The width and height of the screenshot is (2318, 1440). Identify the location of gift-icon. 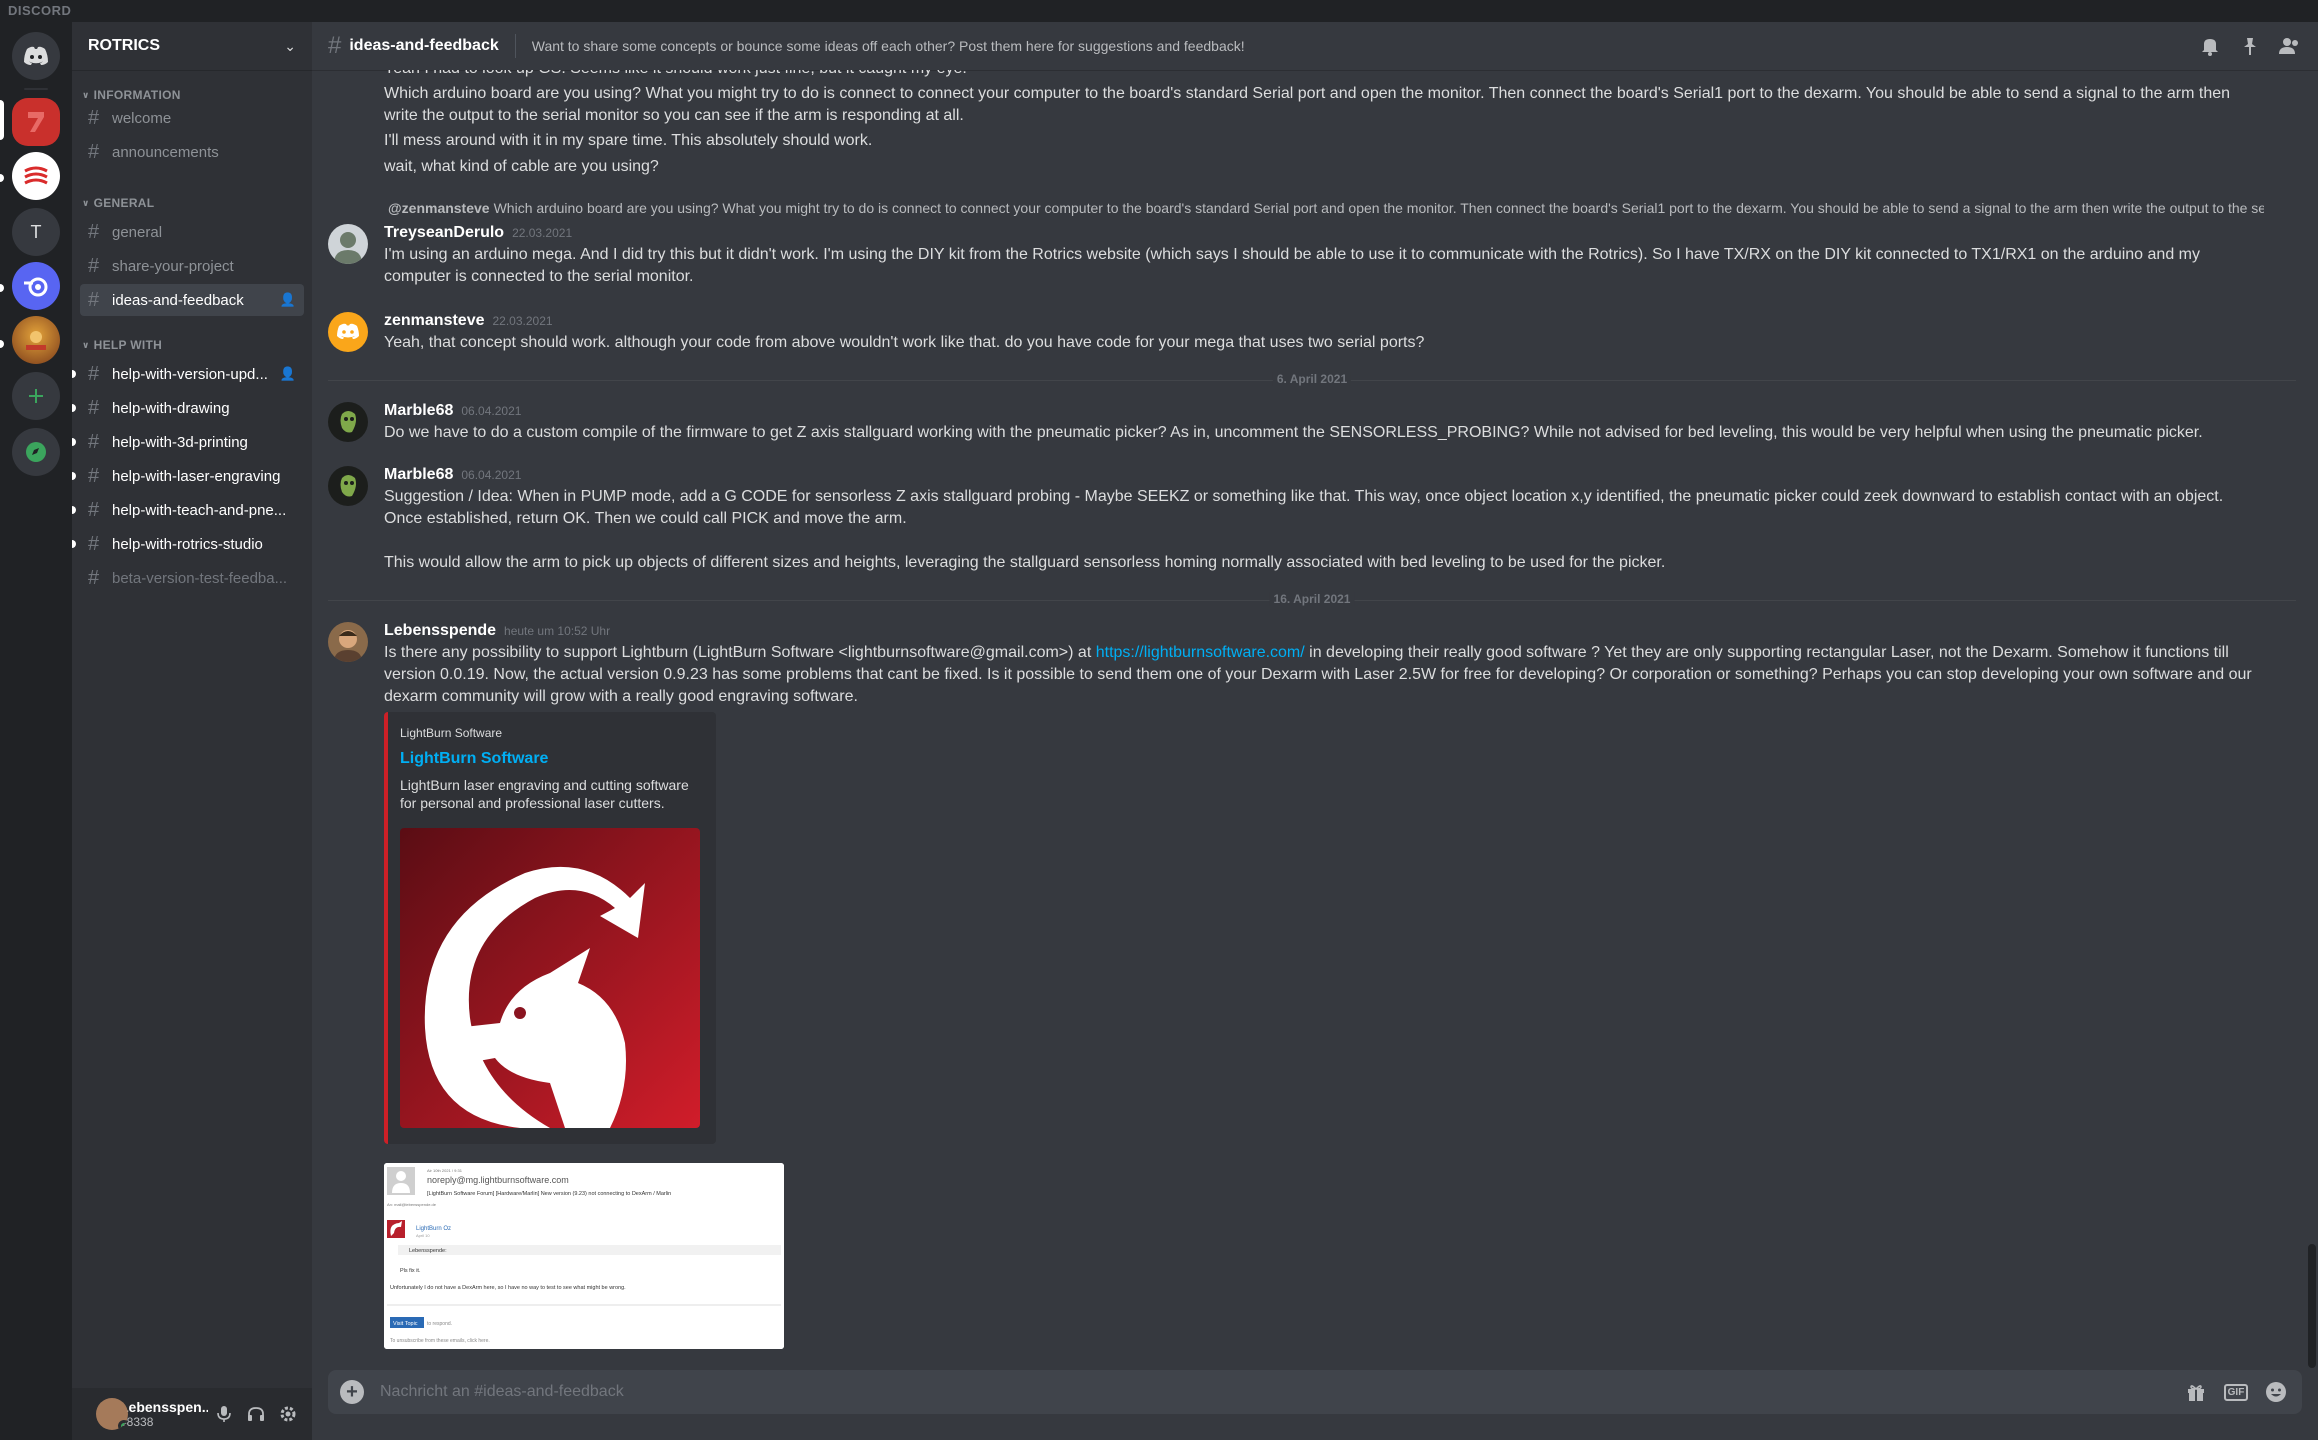
(2196, 1392).